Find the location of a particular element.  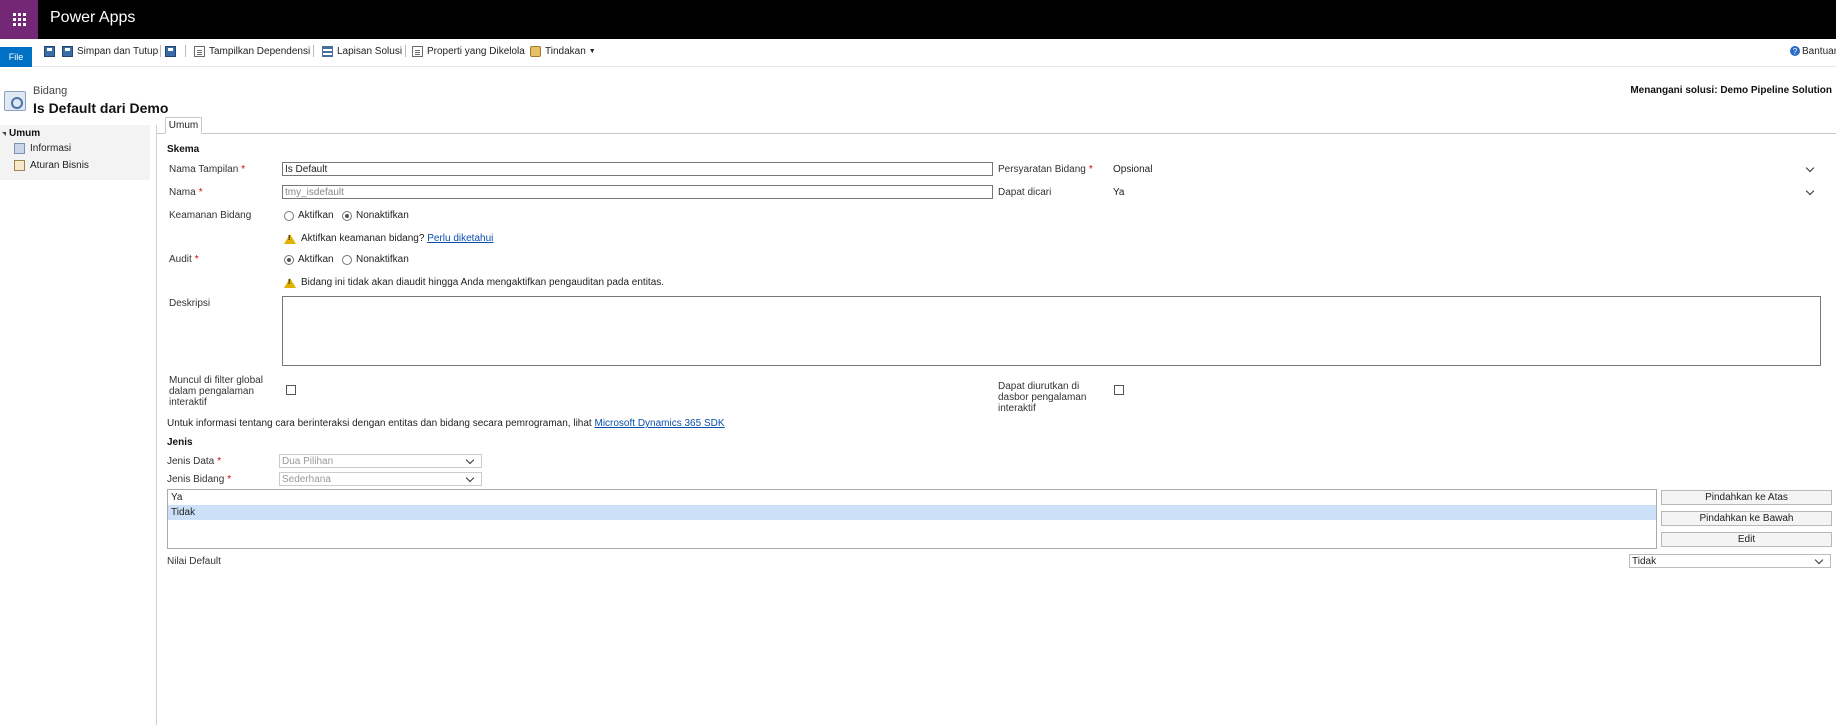

default-value-select: Tidak is located at coordinates (1730, 561).